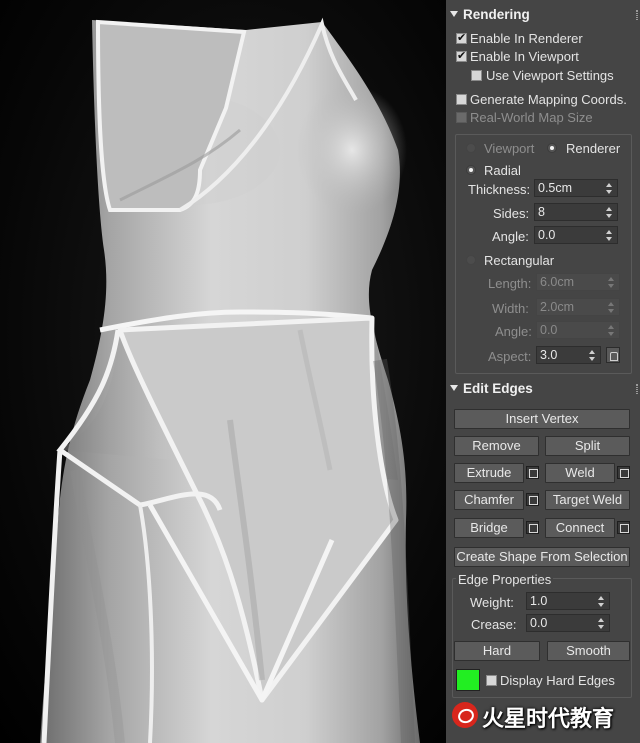  Describe the element at coordinates (489, 528) in the screenshot. I see `bridge-button: Bridge` at that location.